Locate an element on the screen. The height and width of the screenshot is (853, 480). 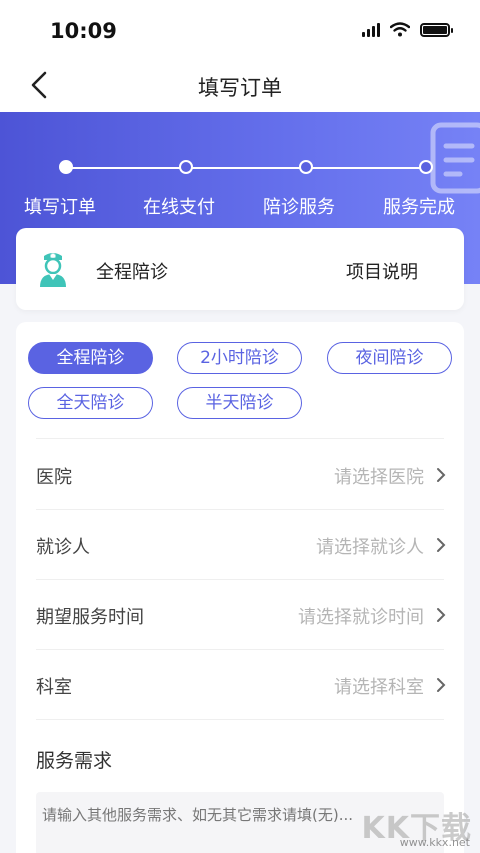
requirements-label: 服务需求 is located at coordinates (74, 761).